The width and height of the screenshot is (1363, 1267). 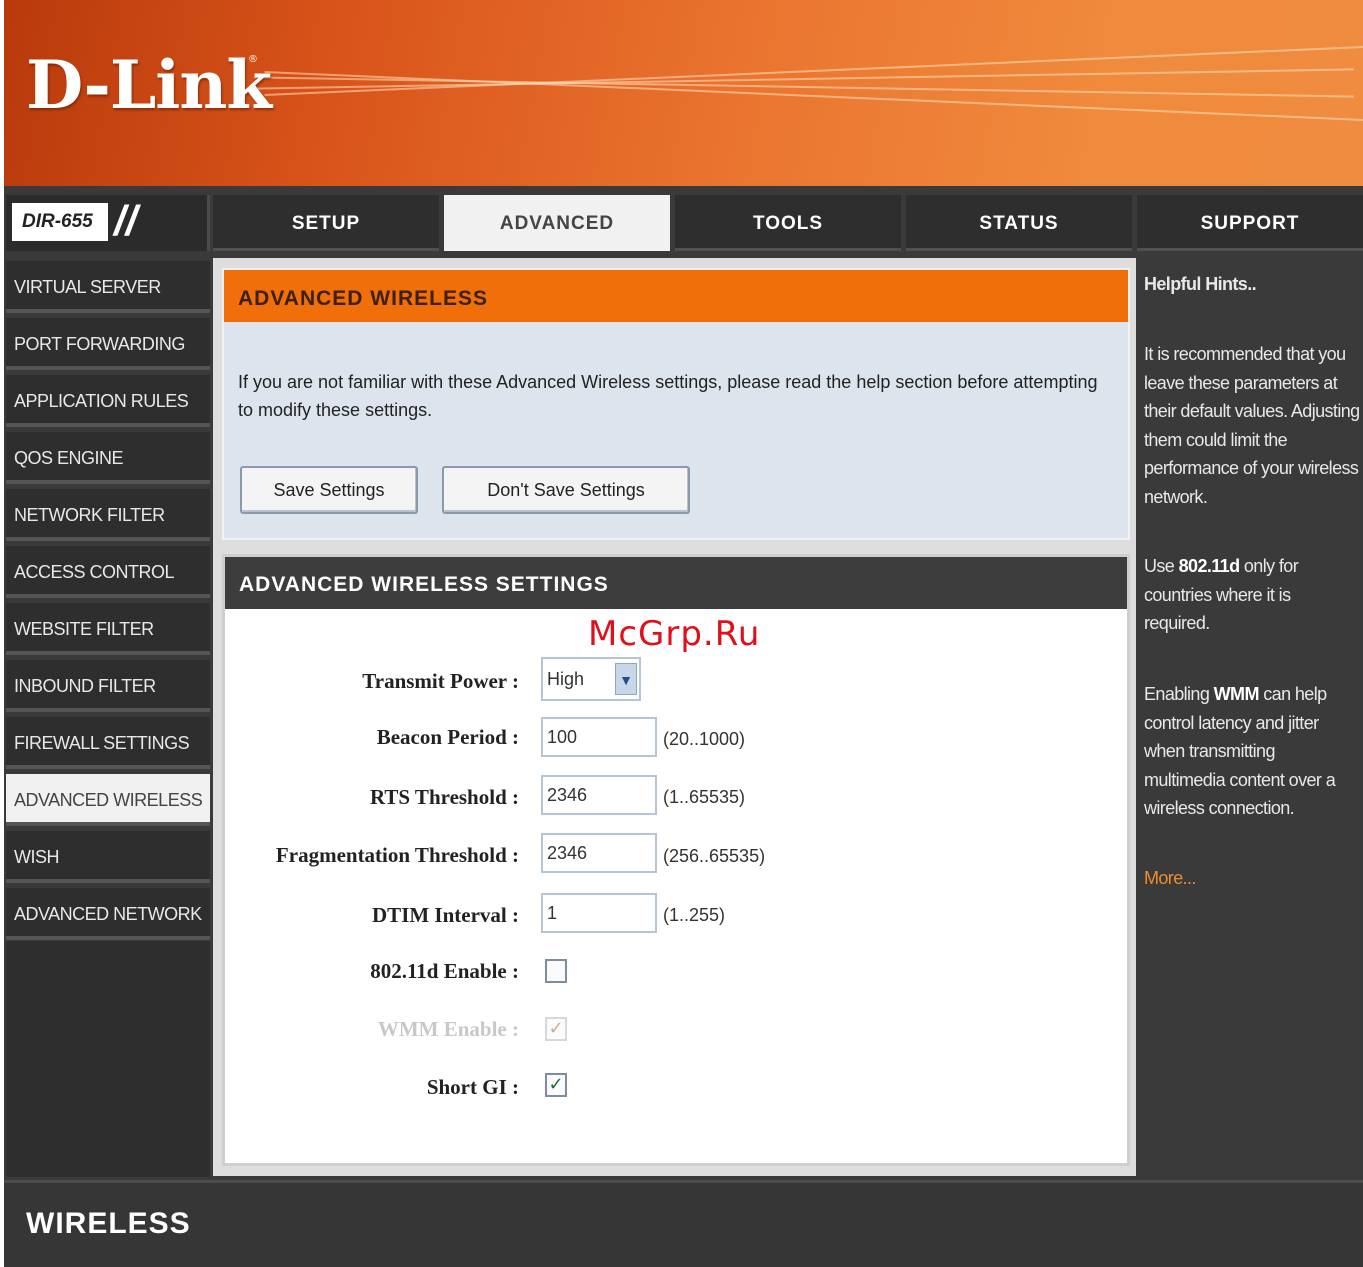 I want to click on wmm-enable-checkbox: ✓, so click(x=556, y=1029).